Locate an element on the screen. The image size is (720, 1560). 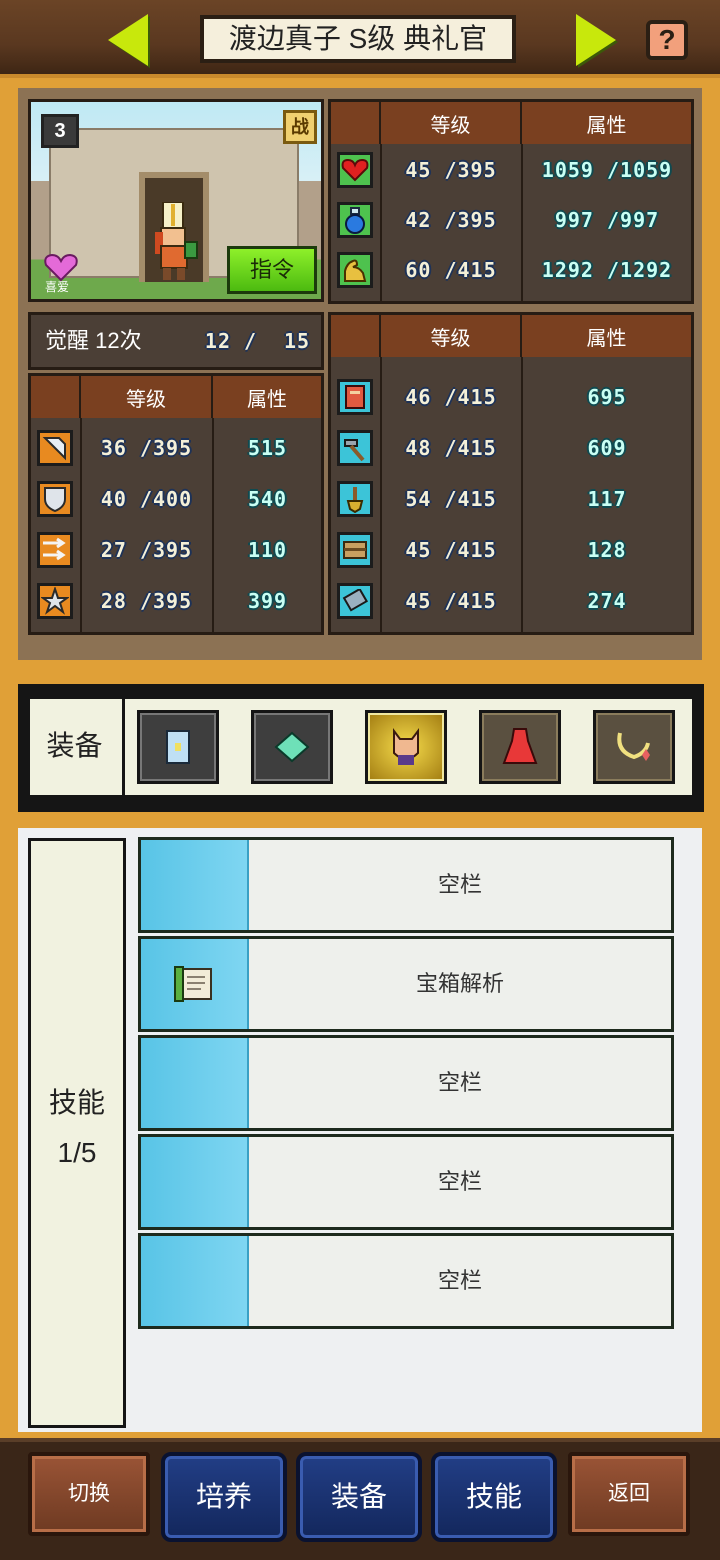
next-character-arrow-icon is located at coordinates (596, 40).